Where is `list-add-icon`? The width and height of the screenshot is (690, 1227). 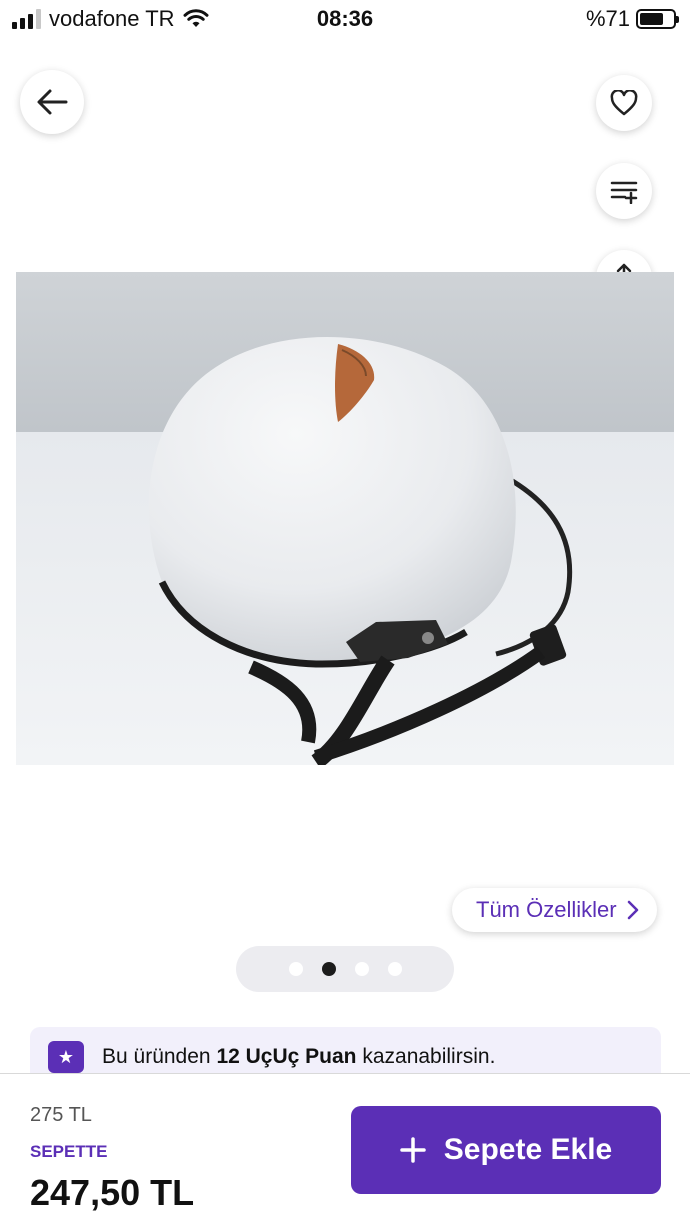 list-add-icon is located at coordinates (624, 192).